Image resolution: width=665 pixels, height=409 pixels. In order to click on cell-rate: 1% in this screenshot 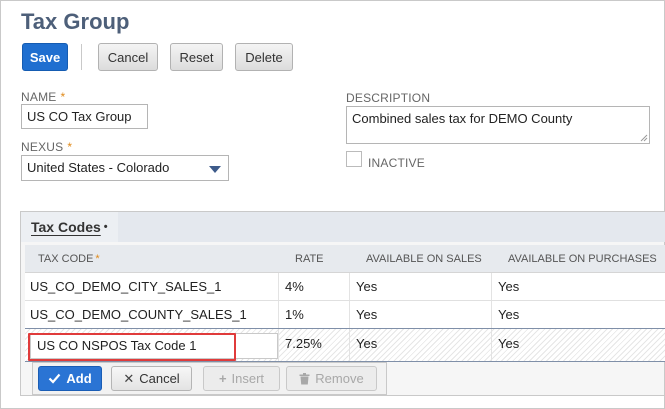, I will do `click(294, 314)`.